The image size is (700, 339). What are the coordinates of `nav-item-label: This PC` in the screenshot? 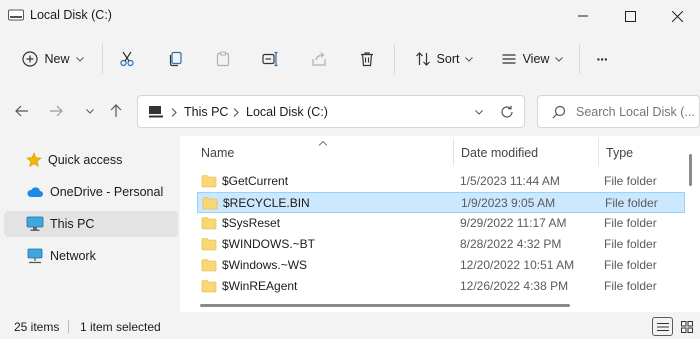 It's located at (72, 224).